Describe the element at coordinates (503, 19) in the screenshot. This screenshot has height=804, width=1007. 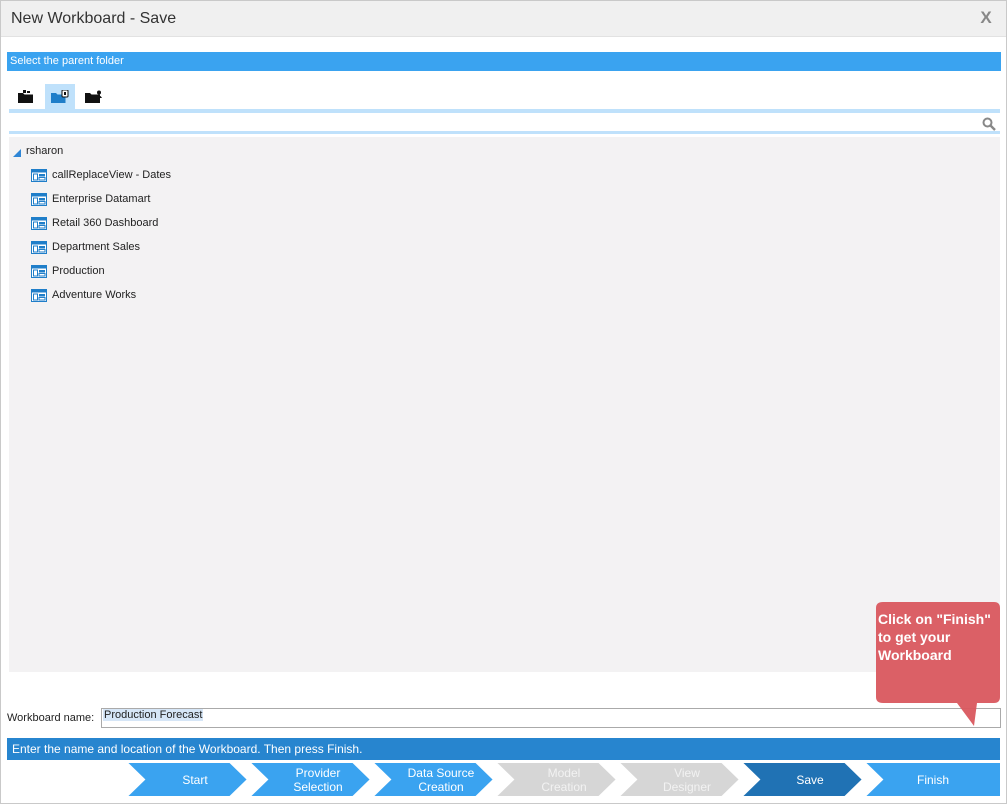
I see `title-bar: New Workboard - Save X` at that location.